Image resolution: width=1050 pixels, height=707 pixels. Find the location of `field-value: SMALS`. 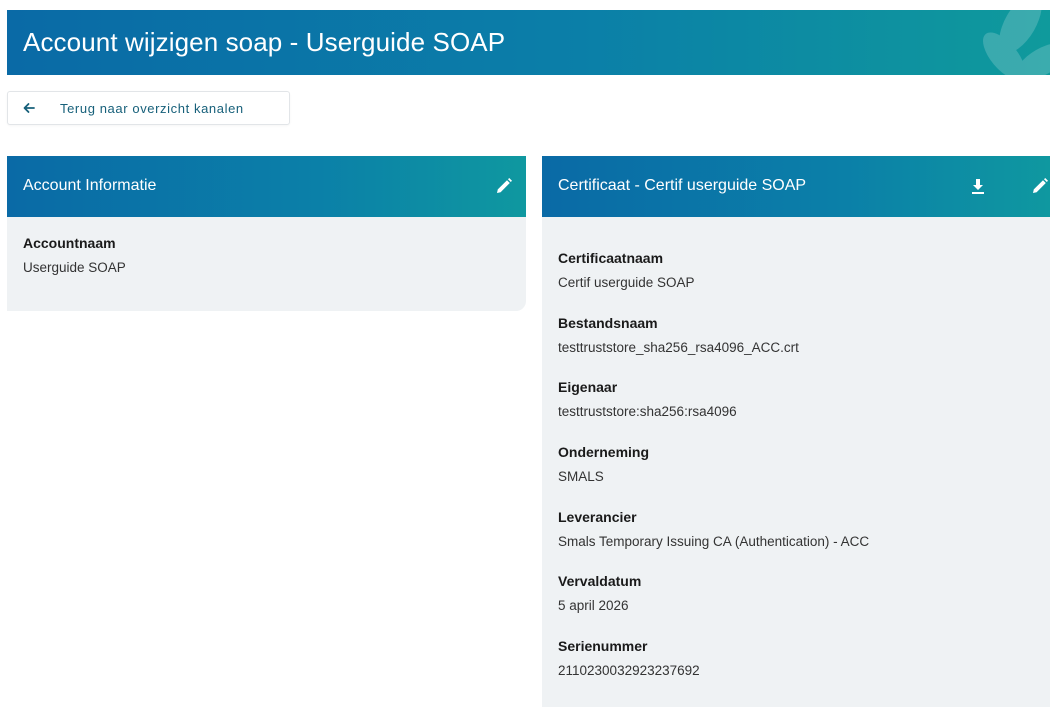

field-value: SMALS is located at coordinates (581, 477).